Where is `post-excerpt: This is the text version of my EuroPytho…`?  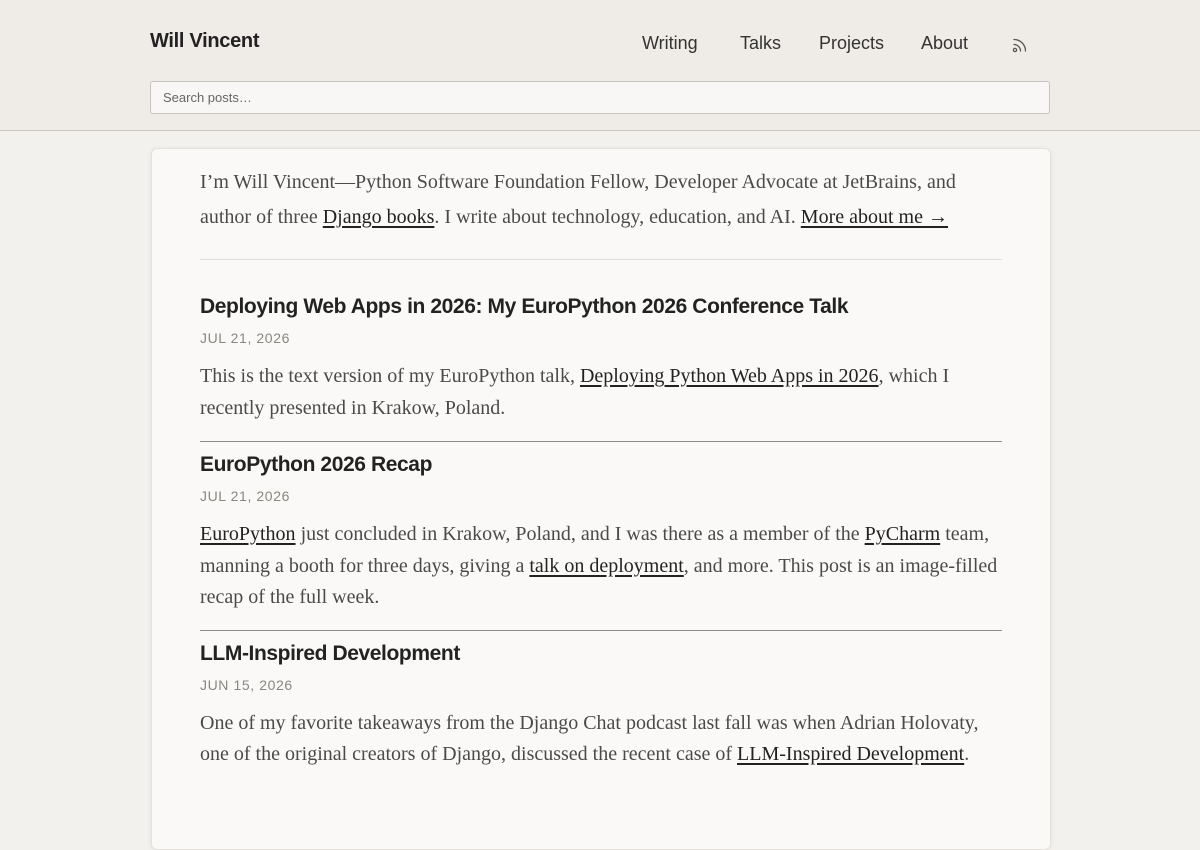 post-excerpt: This is the text version of my EuroPytho… is located at coordinates (601, 392).